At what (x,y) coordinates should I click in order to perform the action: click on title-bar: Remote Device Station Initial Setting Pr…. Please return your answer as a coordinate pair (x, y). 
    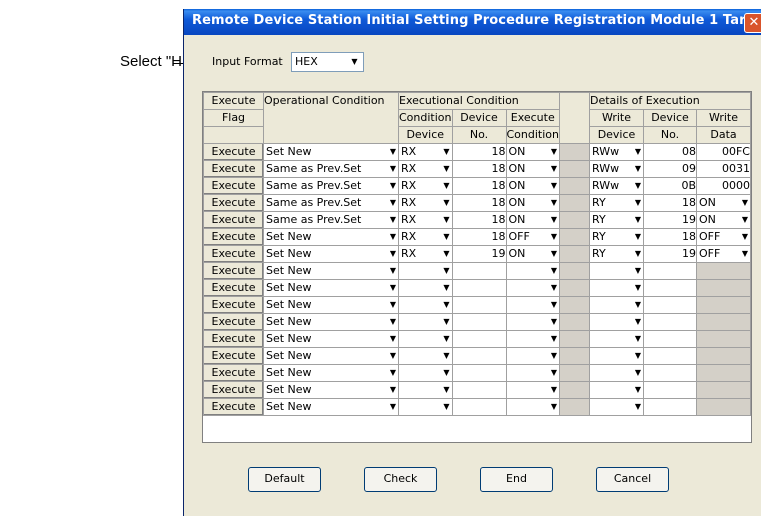
    Looking at the image, I should click on (472, 22).